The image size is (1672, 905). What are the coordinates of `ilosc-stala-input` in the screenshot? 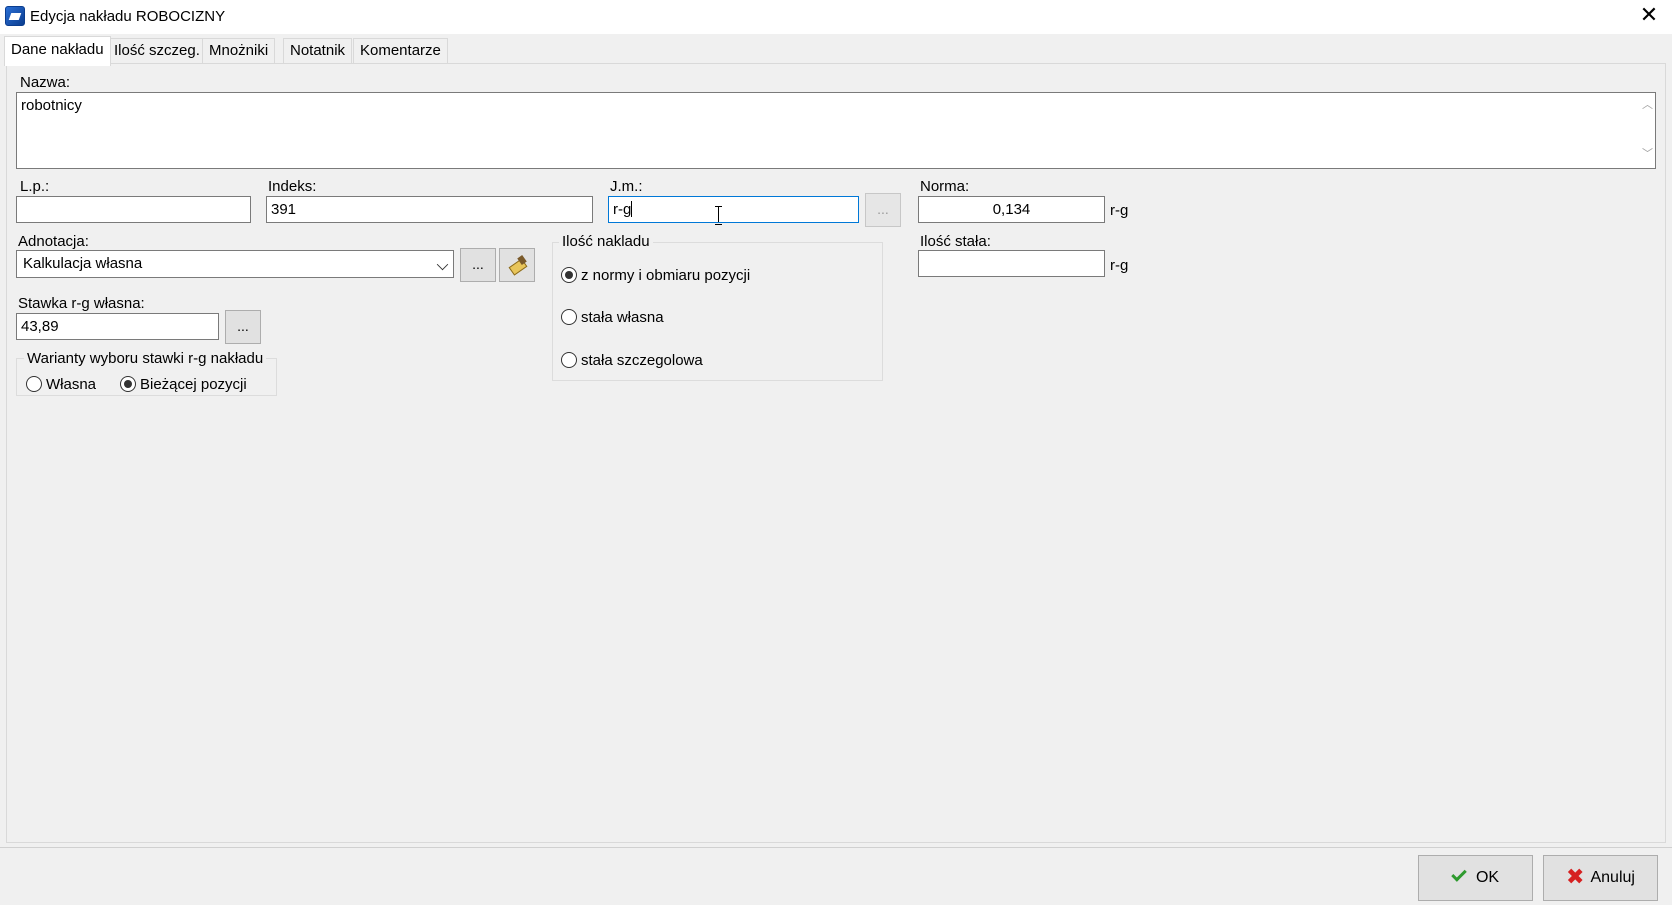 It's located at (1011, 263).